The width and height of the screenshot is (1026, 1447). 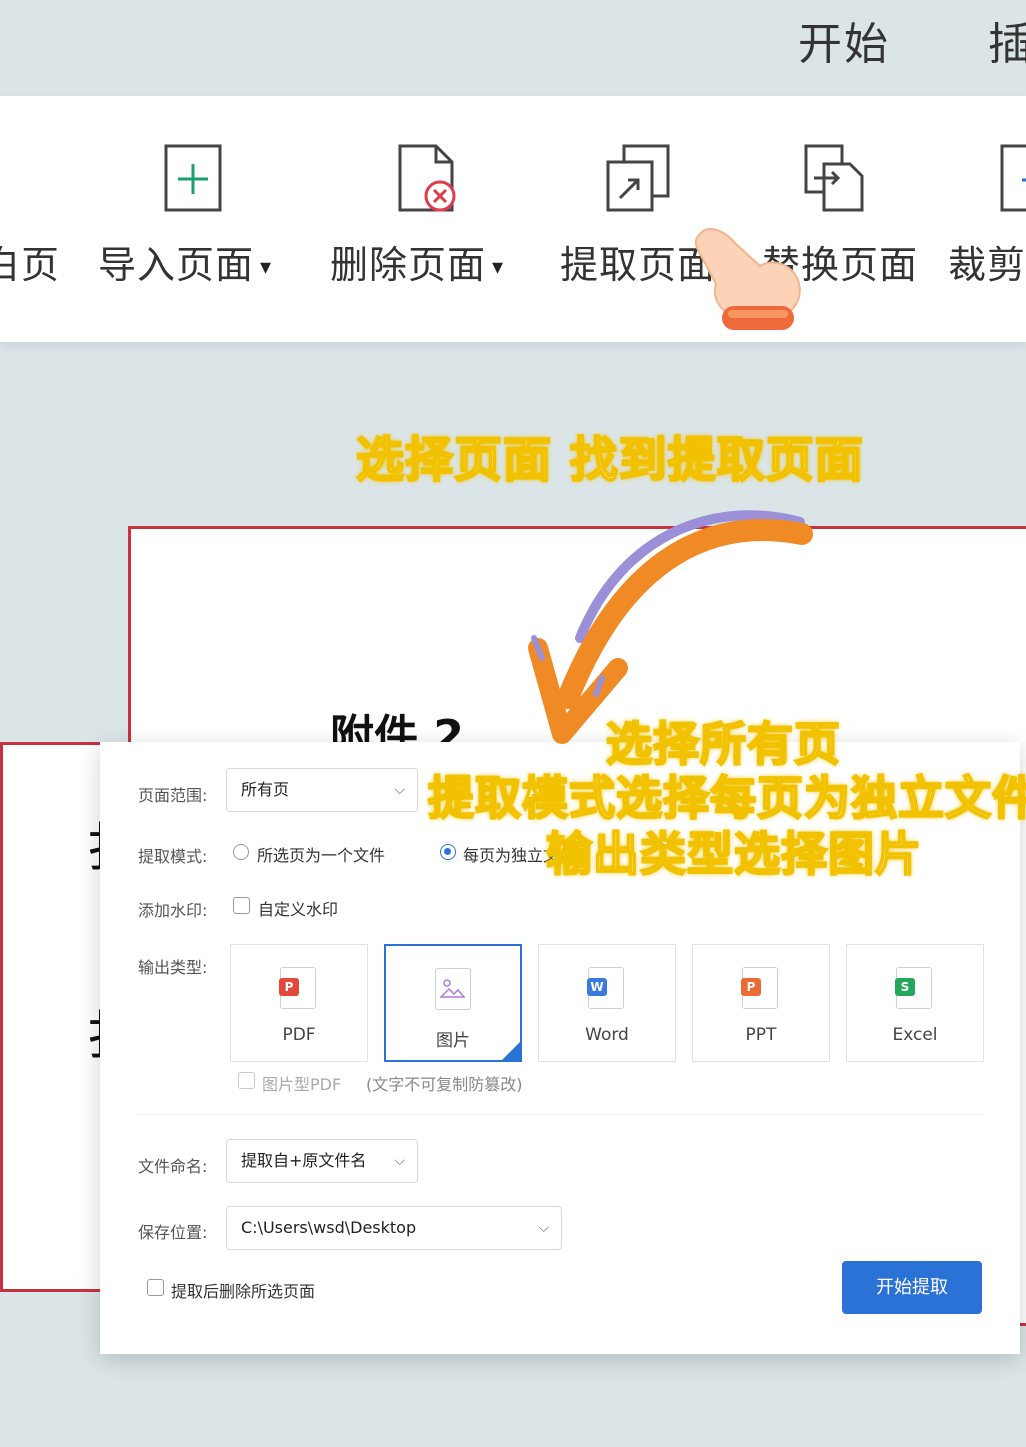 I want to click on save-location-label: 保存位置:, so click(x=173, y=1232).